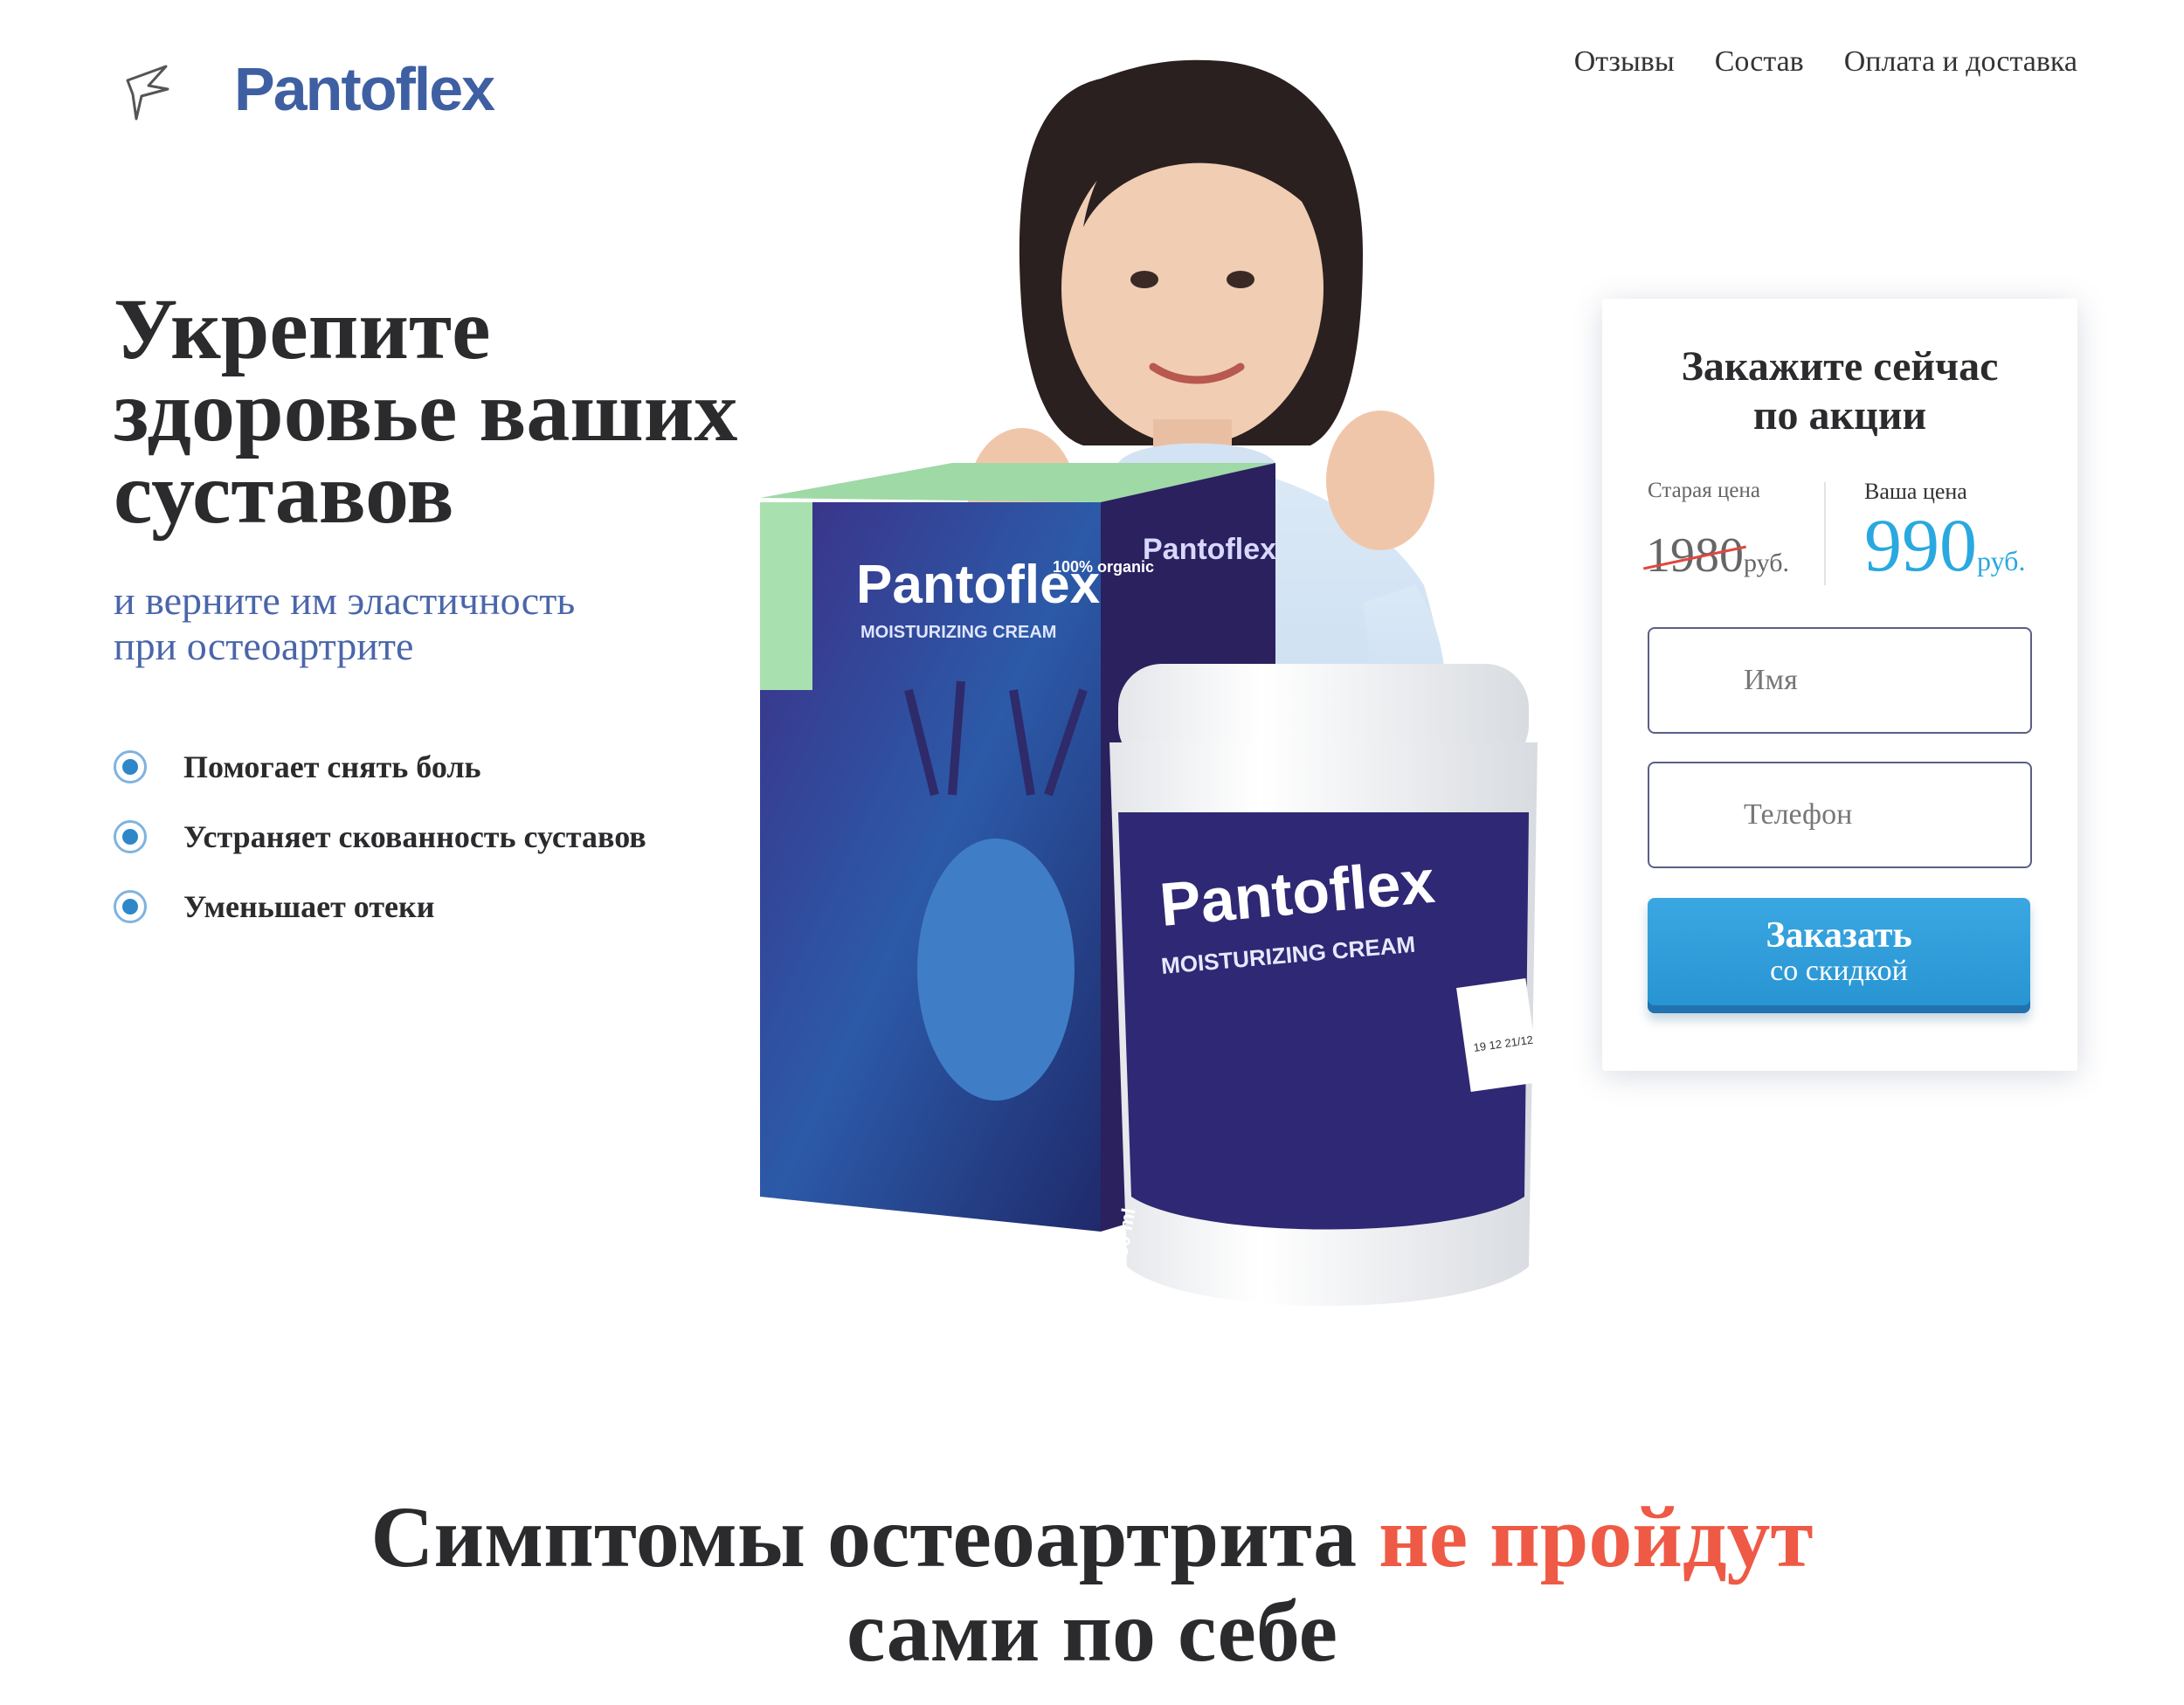 The width and height of the screenshot is (2184, 1705). I want to click on symptoms-heading-accent: не пройдут, so click(1596, 1536).